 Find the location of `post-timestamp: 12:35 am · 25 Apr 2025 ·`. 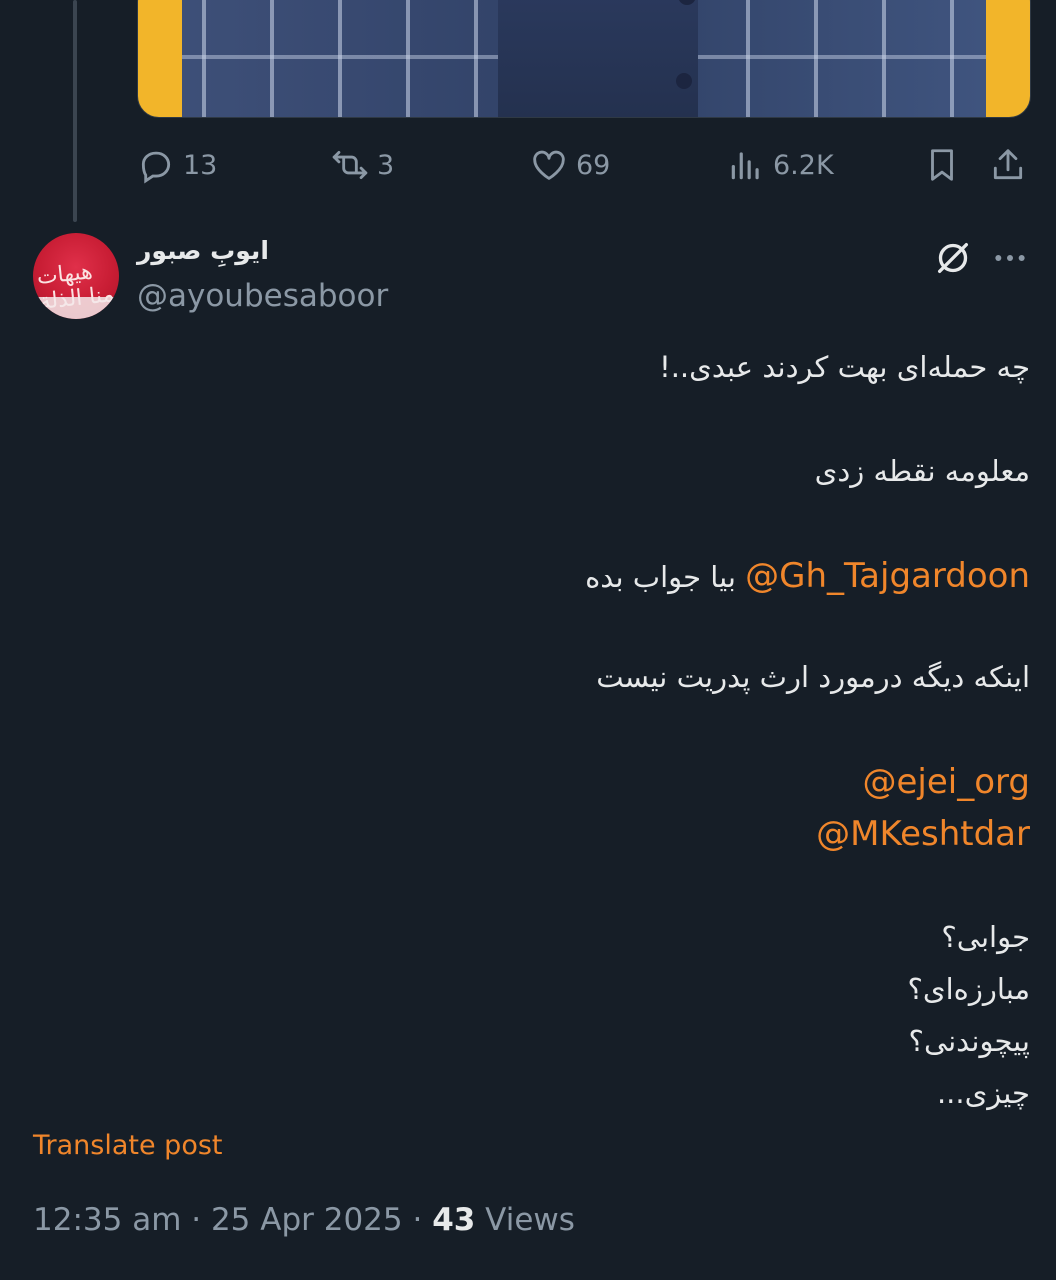

post-timestamp: 12:35 am · 25 Apr 2025 · is located at coordinates (232, 1220).